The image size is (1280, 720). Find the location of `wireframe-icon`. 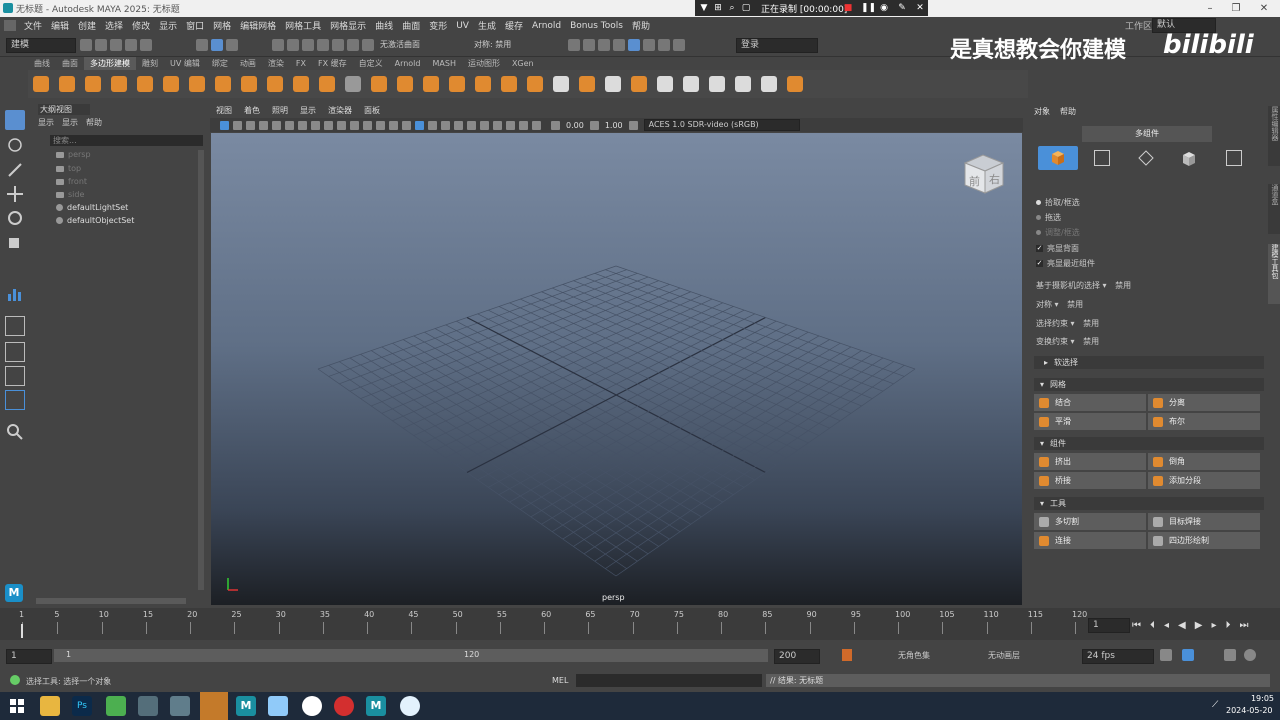

wireframe-icon is located at coordinates (406, 125).